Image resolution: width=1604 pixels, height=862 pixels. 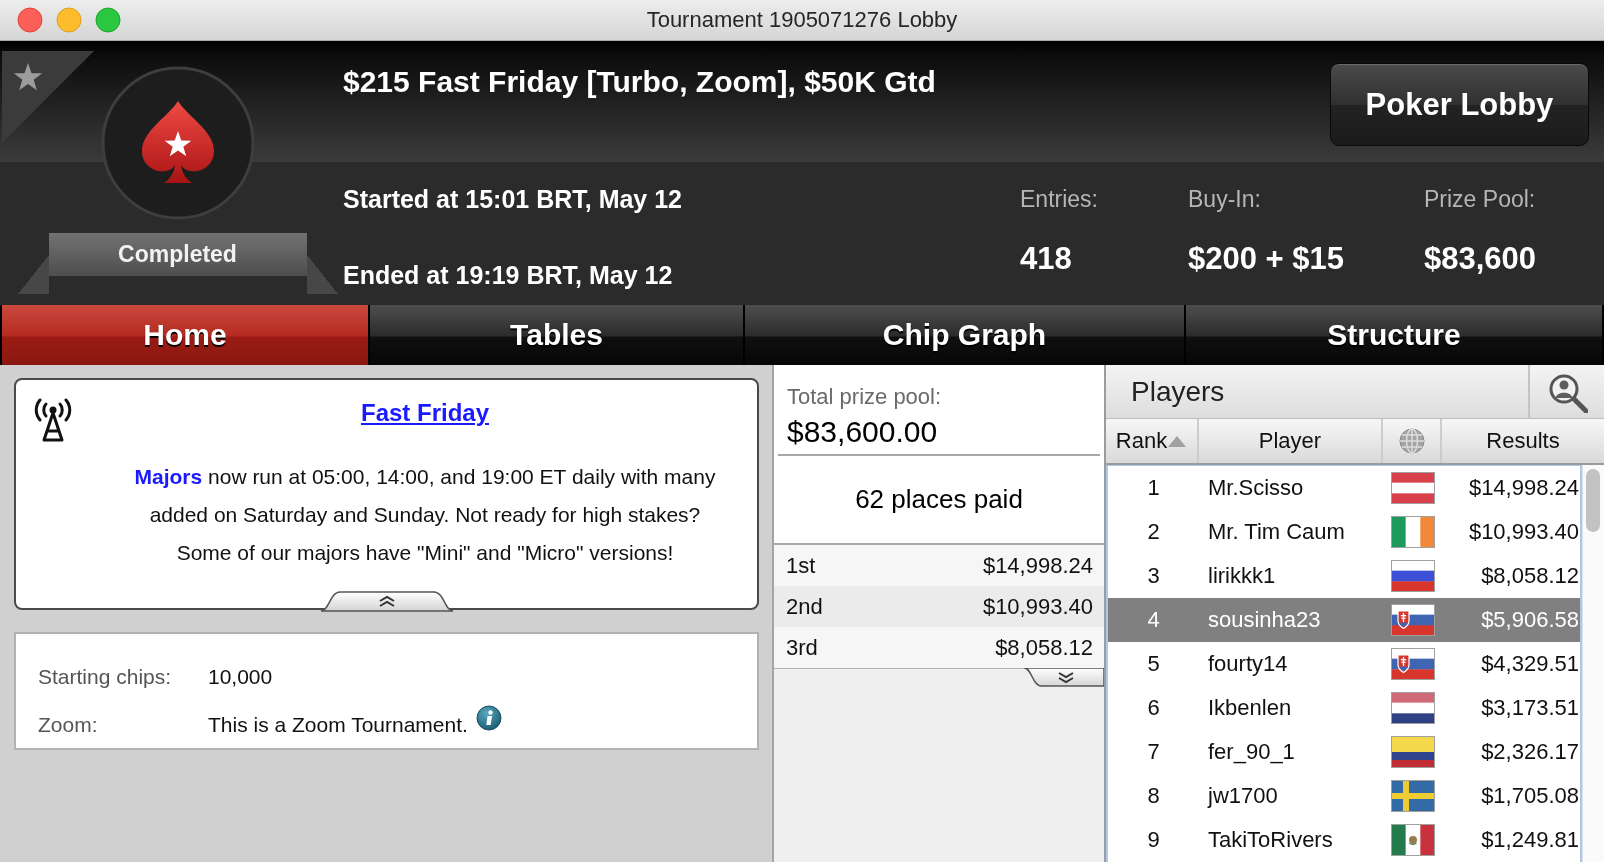 What do you see at coordinates (1523, 532) in the screenshot?
I see `results-cell-text: $10,993.40` at bounding box center [1523, 532].